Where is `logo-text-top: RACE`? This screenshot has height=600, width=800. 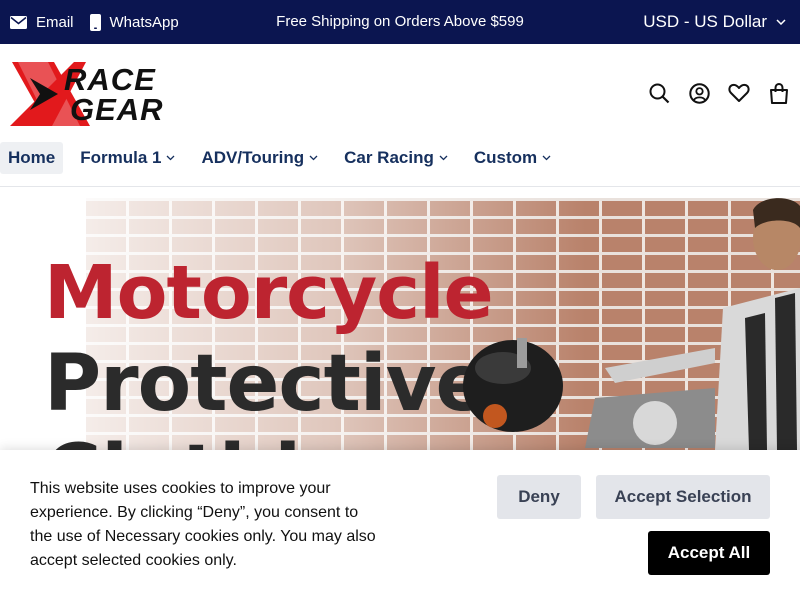 logo-text-top: RACE is located at coordinates (110, 79).